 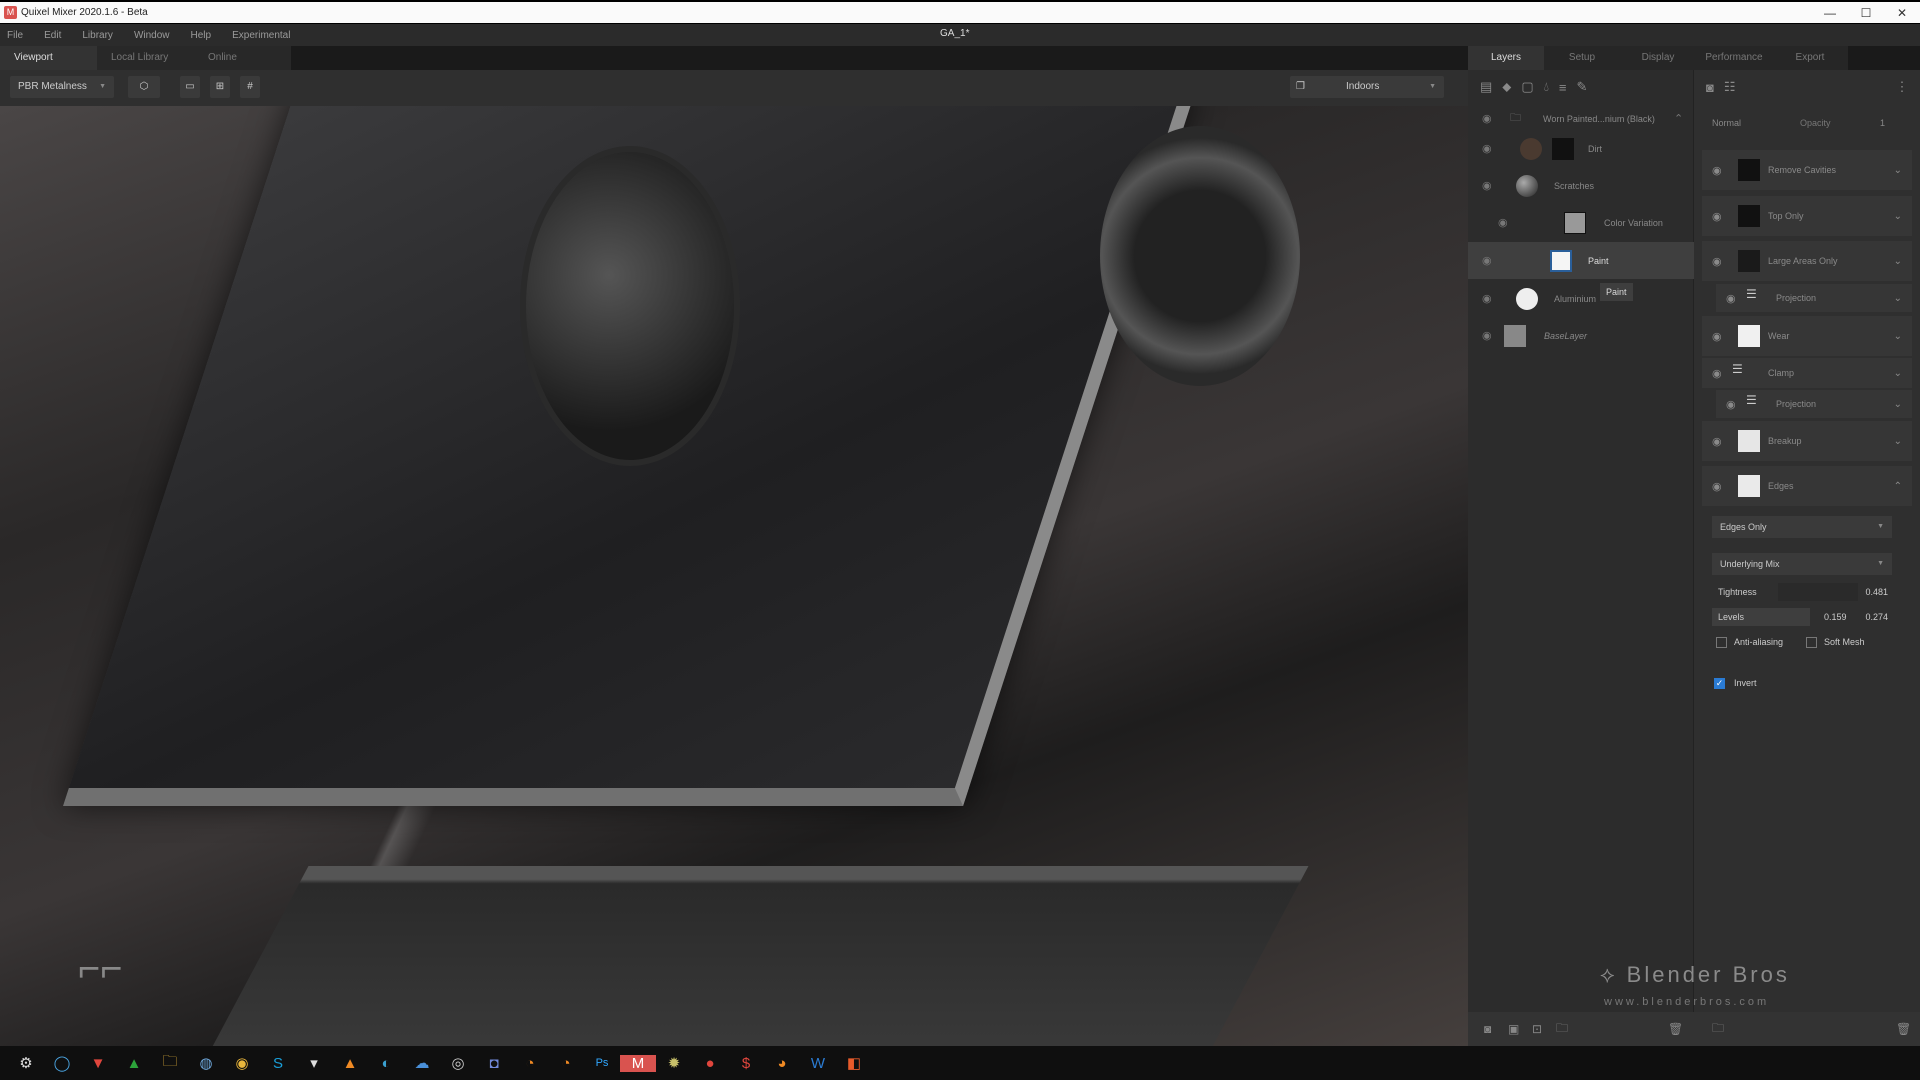 What do you see at coordinates (1719, 683) in the screenshot?
I see `invert-checkbox: ✓` at bounding box center [1719, 683].